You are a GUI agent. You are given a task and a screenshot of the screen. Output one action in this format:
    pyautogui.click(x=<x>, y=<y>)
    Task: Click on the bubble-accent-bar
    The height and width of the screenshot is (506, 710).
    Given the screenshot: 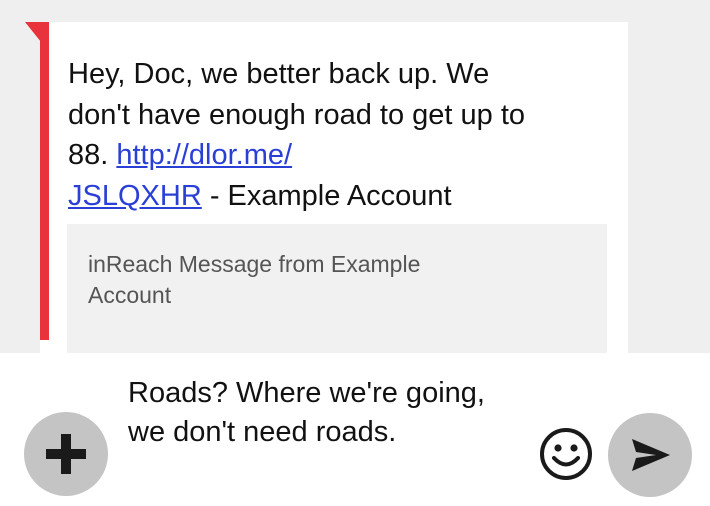 What is the action you would take?
    pyautogui.click(x=44, y=181)
    